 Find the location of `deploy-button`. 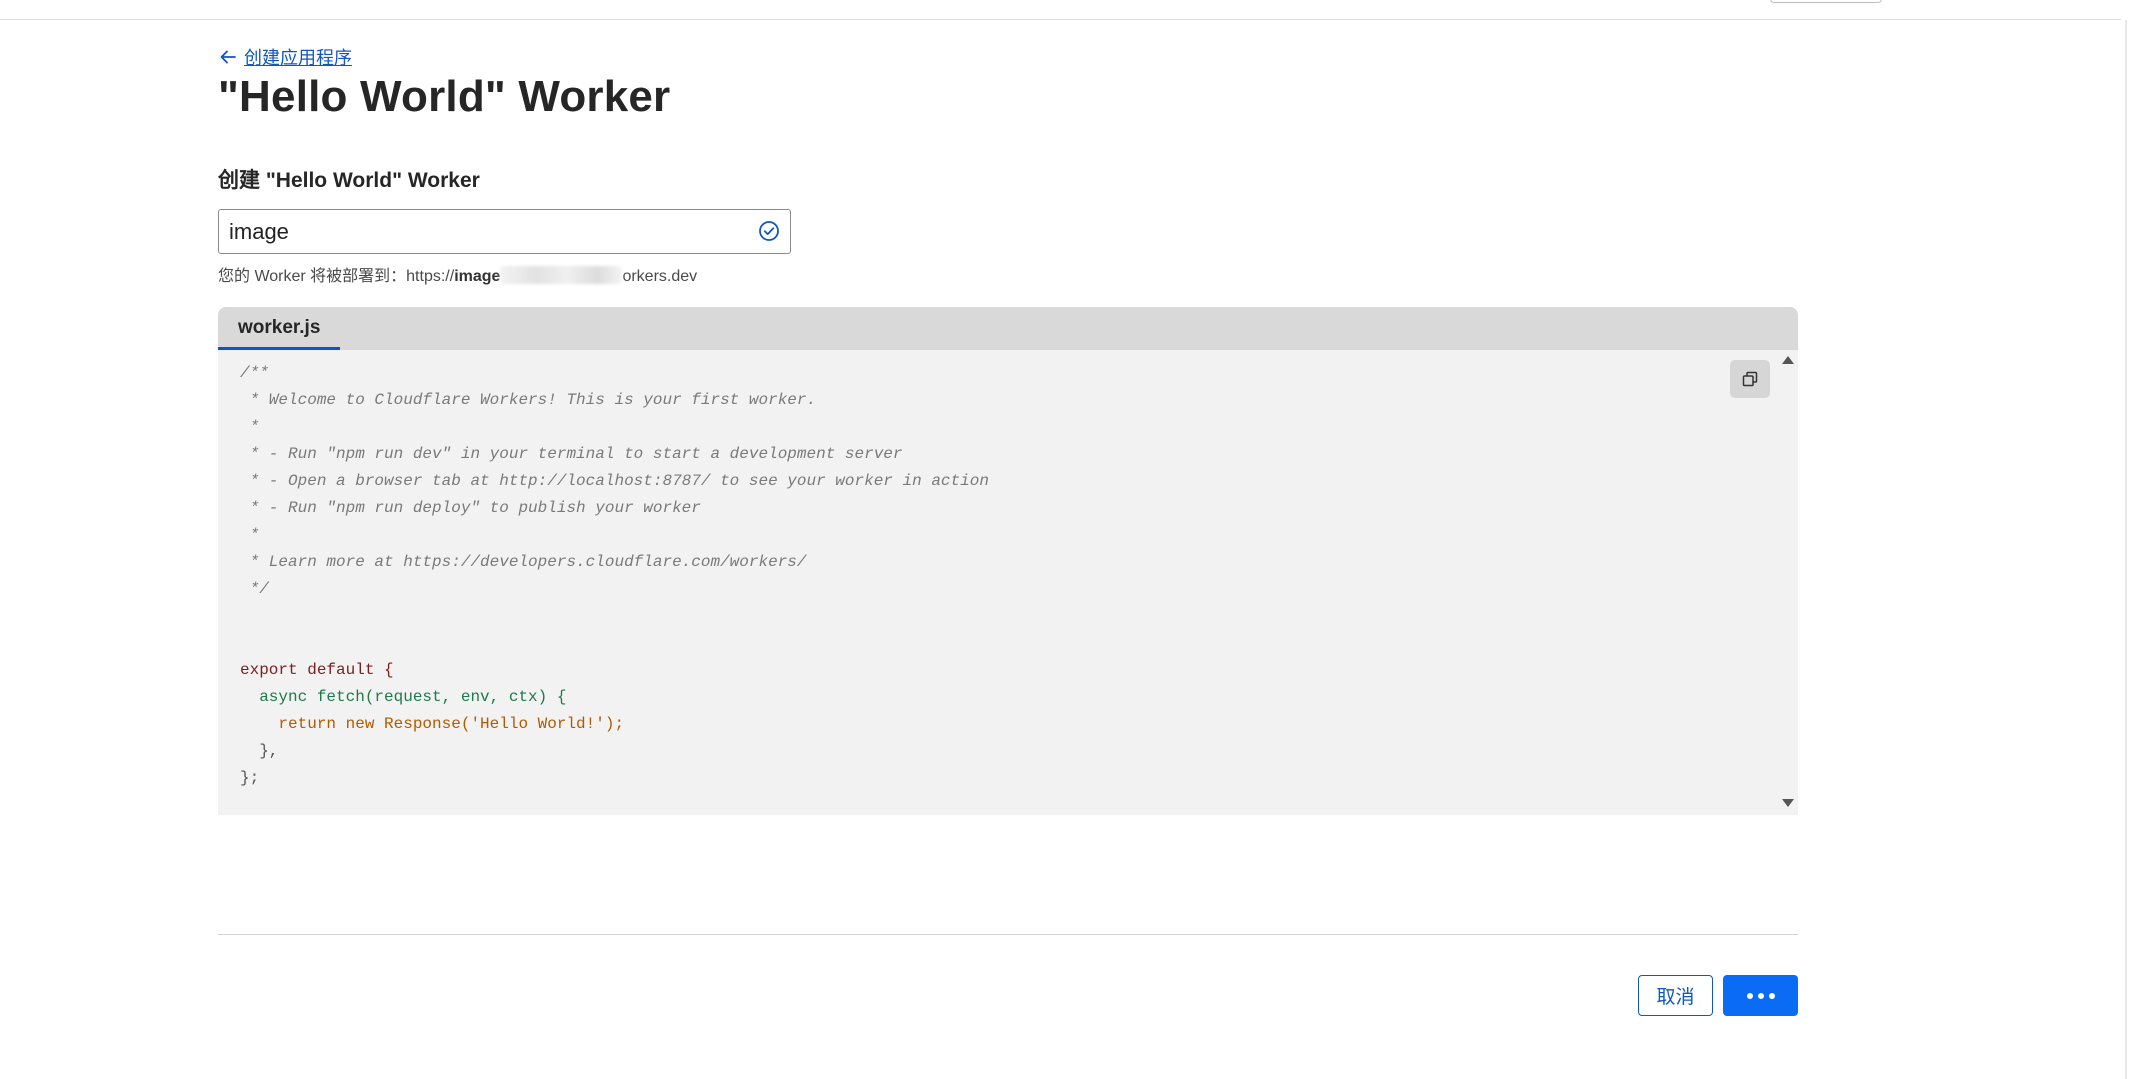

deploy-button is located at coordinates (1760, 995).